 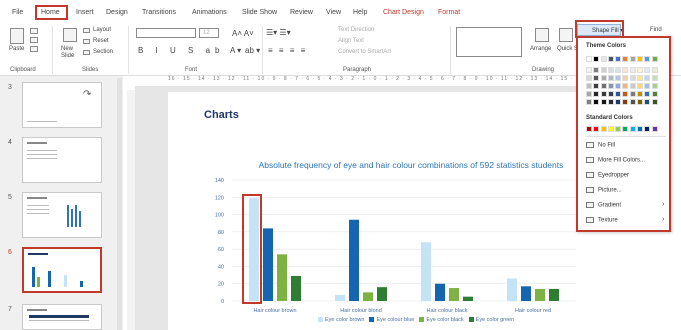 I want to click on arrange-icon, so click(x=542, y=35).